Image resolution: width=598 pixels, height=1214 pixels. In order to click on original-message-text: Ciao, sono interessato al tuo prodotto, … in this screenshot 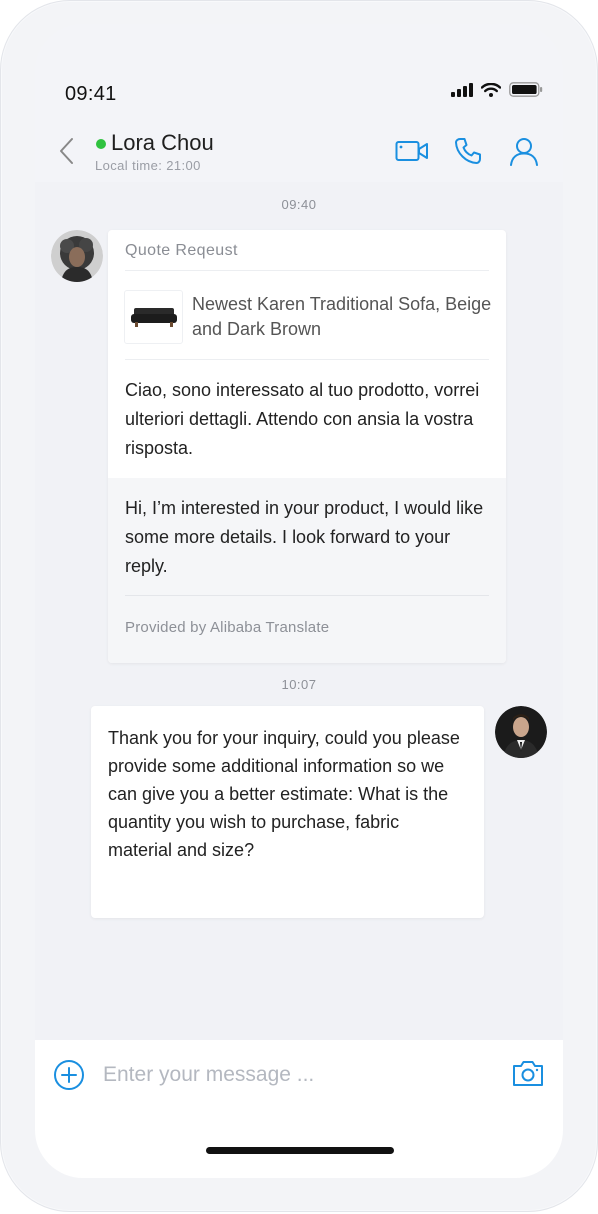, I will do `click(302, 419)`.